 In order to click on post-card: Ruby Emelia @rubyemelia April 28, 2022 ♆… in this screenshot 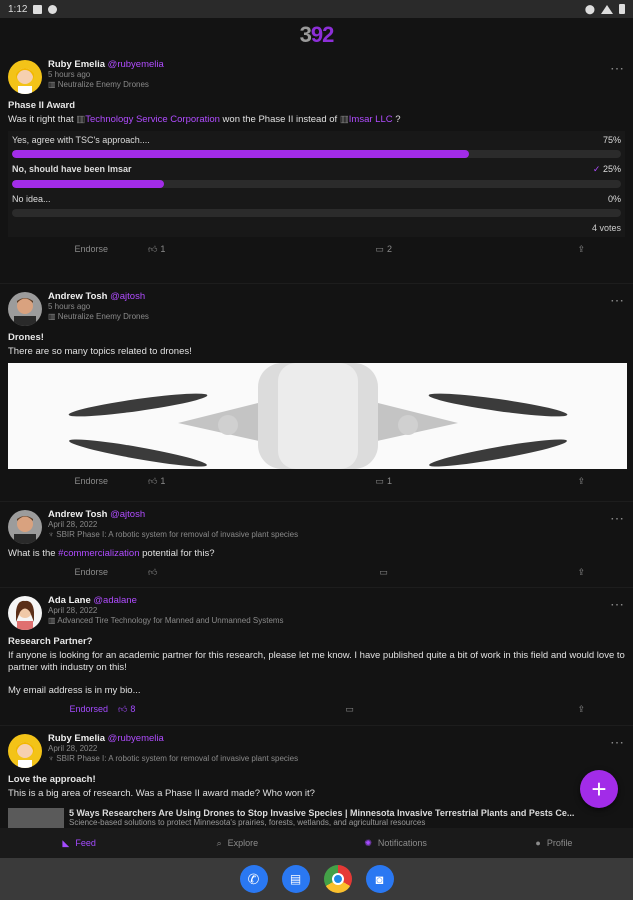, I will do `click(316, 778)`.